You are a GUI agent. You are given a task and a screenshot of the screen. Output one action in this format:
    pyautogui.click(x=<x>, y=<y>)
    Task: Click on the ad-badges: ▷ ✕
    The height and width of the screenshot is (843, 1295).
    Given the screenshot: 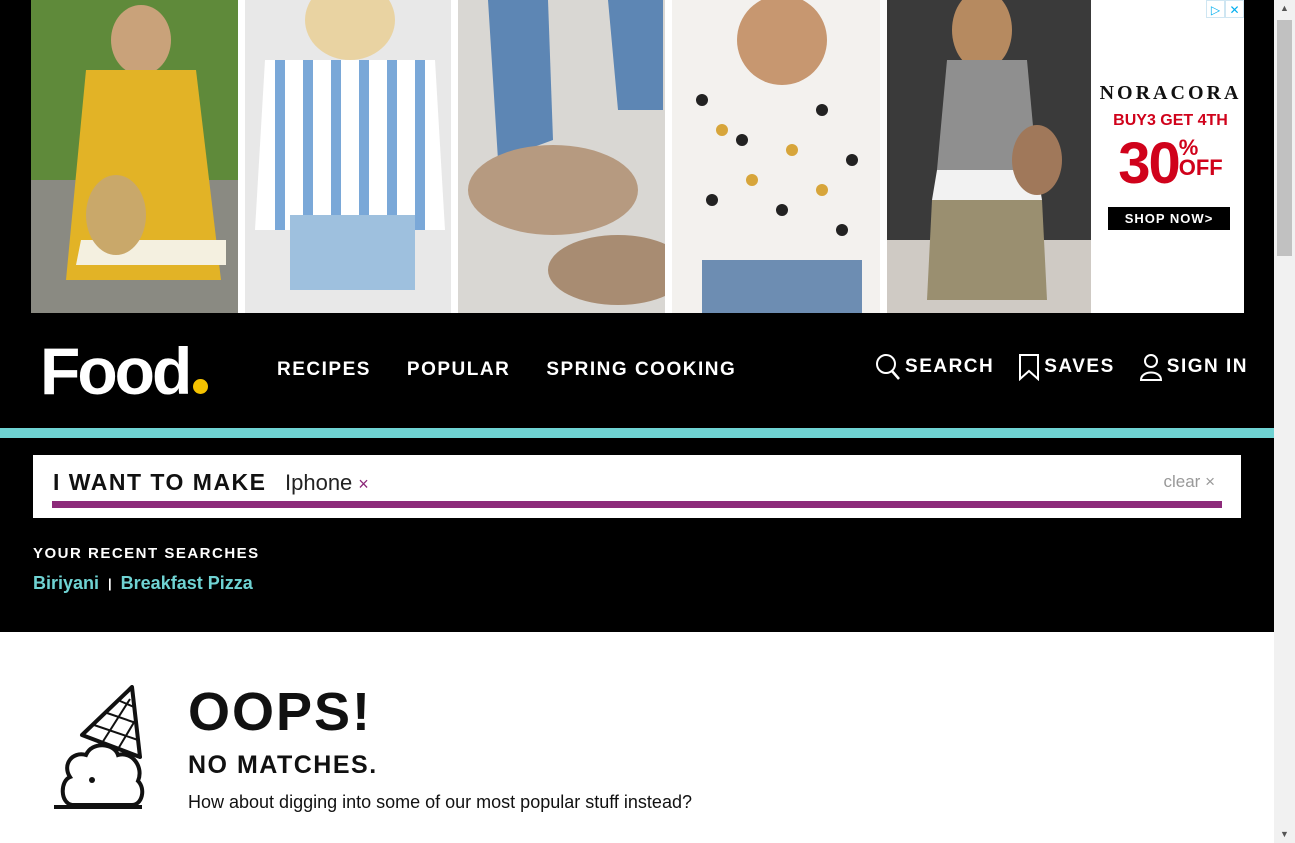 What is the action you would take?
    pyautogui.click(x=1225, y=9)
    